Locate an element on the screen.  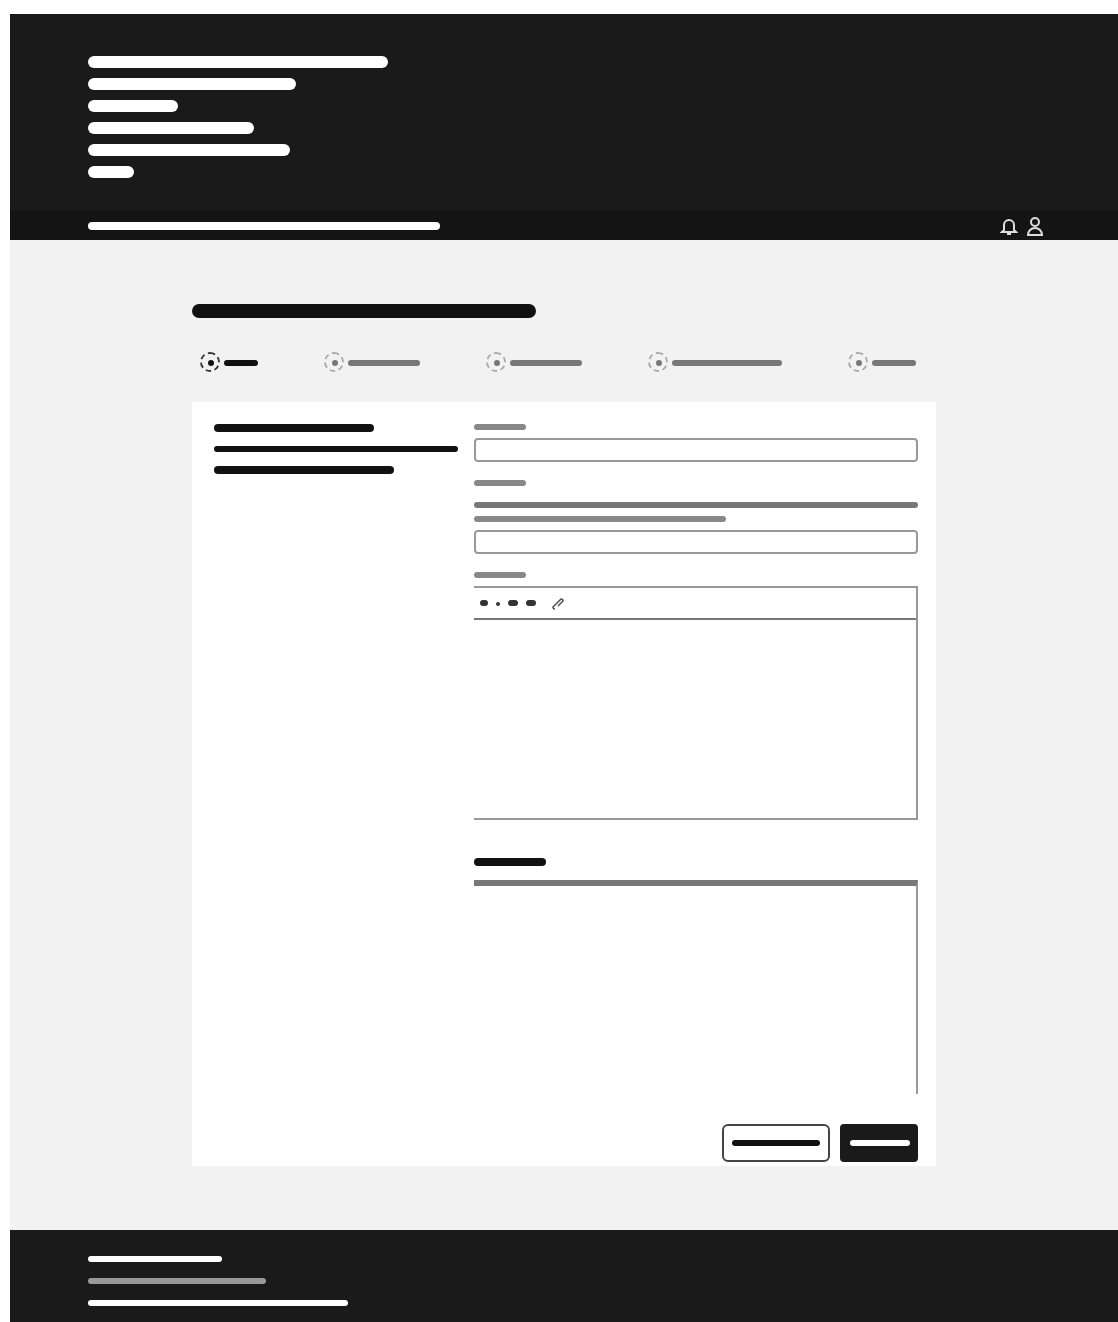
bell-icon is located at coordinates (1009, 225).